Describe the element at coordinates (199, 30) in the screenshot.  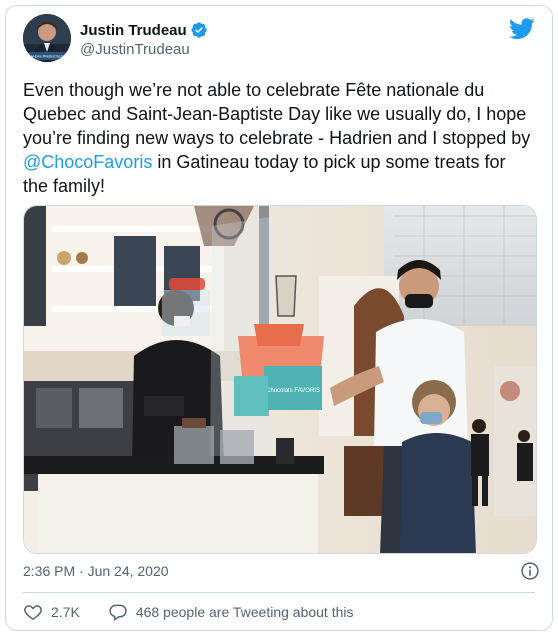
I see `verified-badge-icon` at that location.